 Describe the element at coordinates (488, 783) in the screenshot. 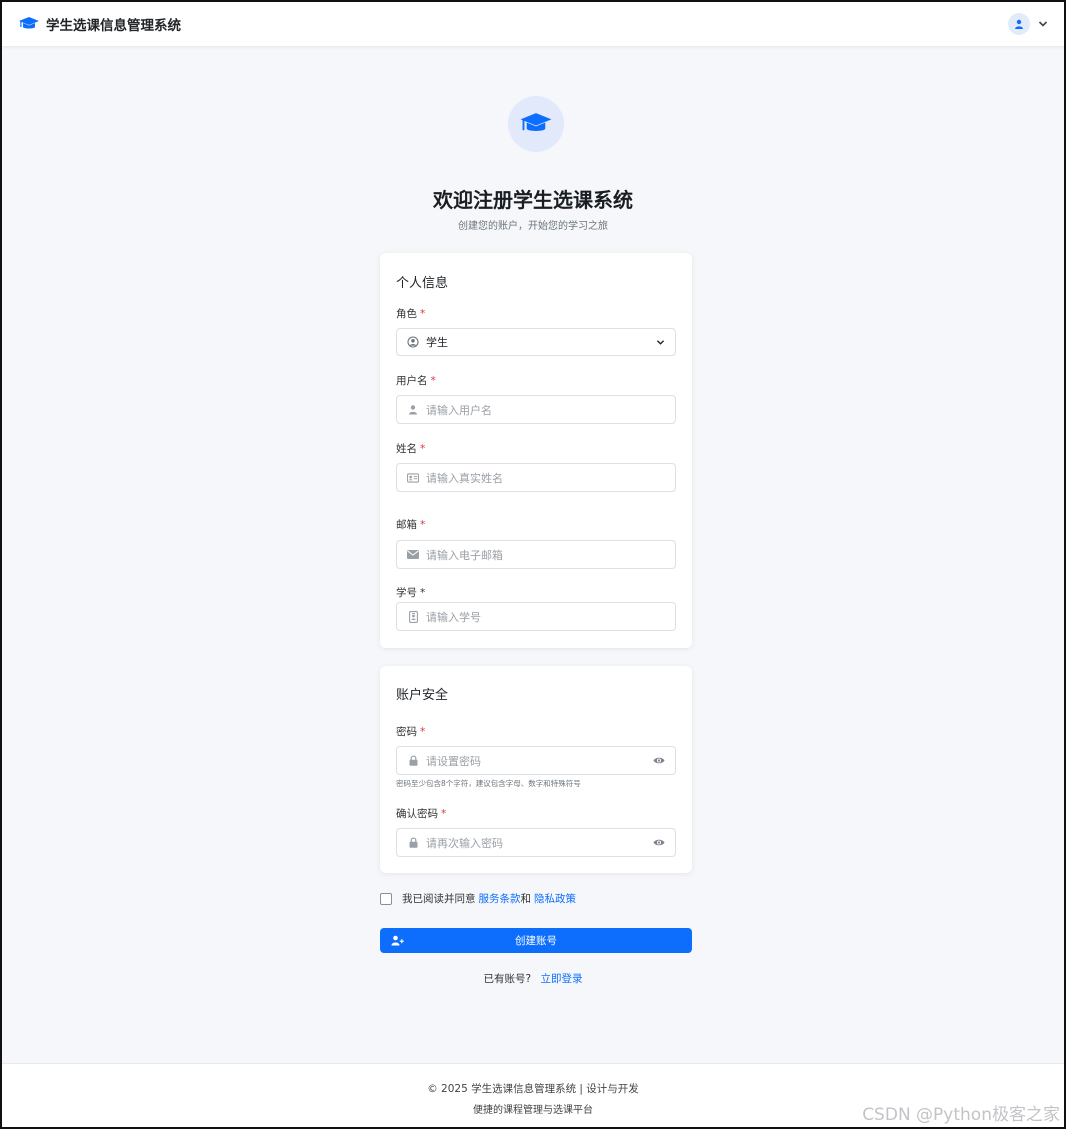

I see `password-hint: 密码至少包含8个字符，建议包含字母、数字和特殊符号` at that location.